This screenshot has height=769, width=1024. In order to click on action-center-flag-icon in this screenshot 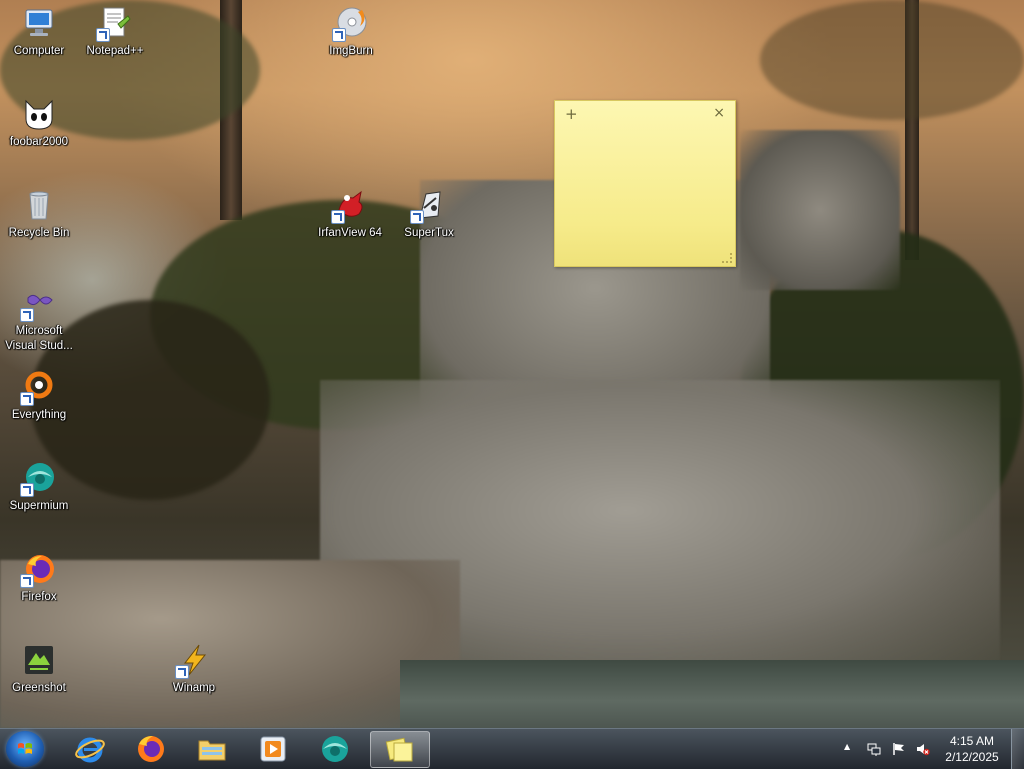, I will do `click(899, 749)`.